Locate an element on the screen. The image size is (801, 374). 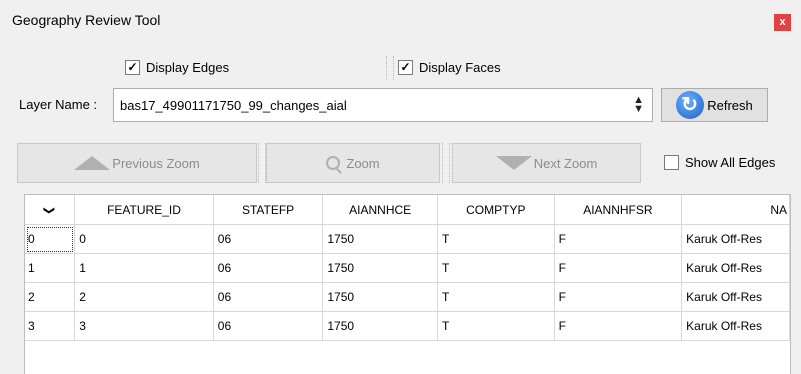
column-header: AIANNHFSR is located at coordinates (618, 210).